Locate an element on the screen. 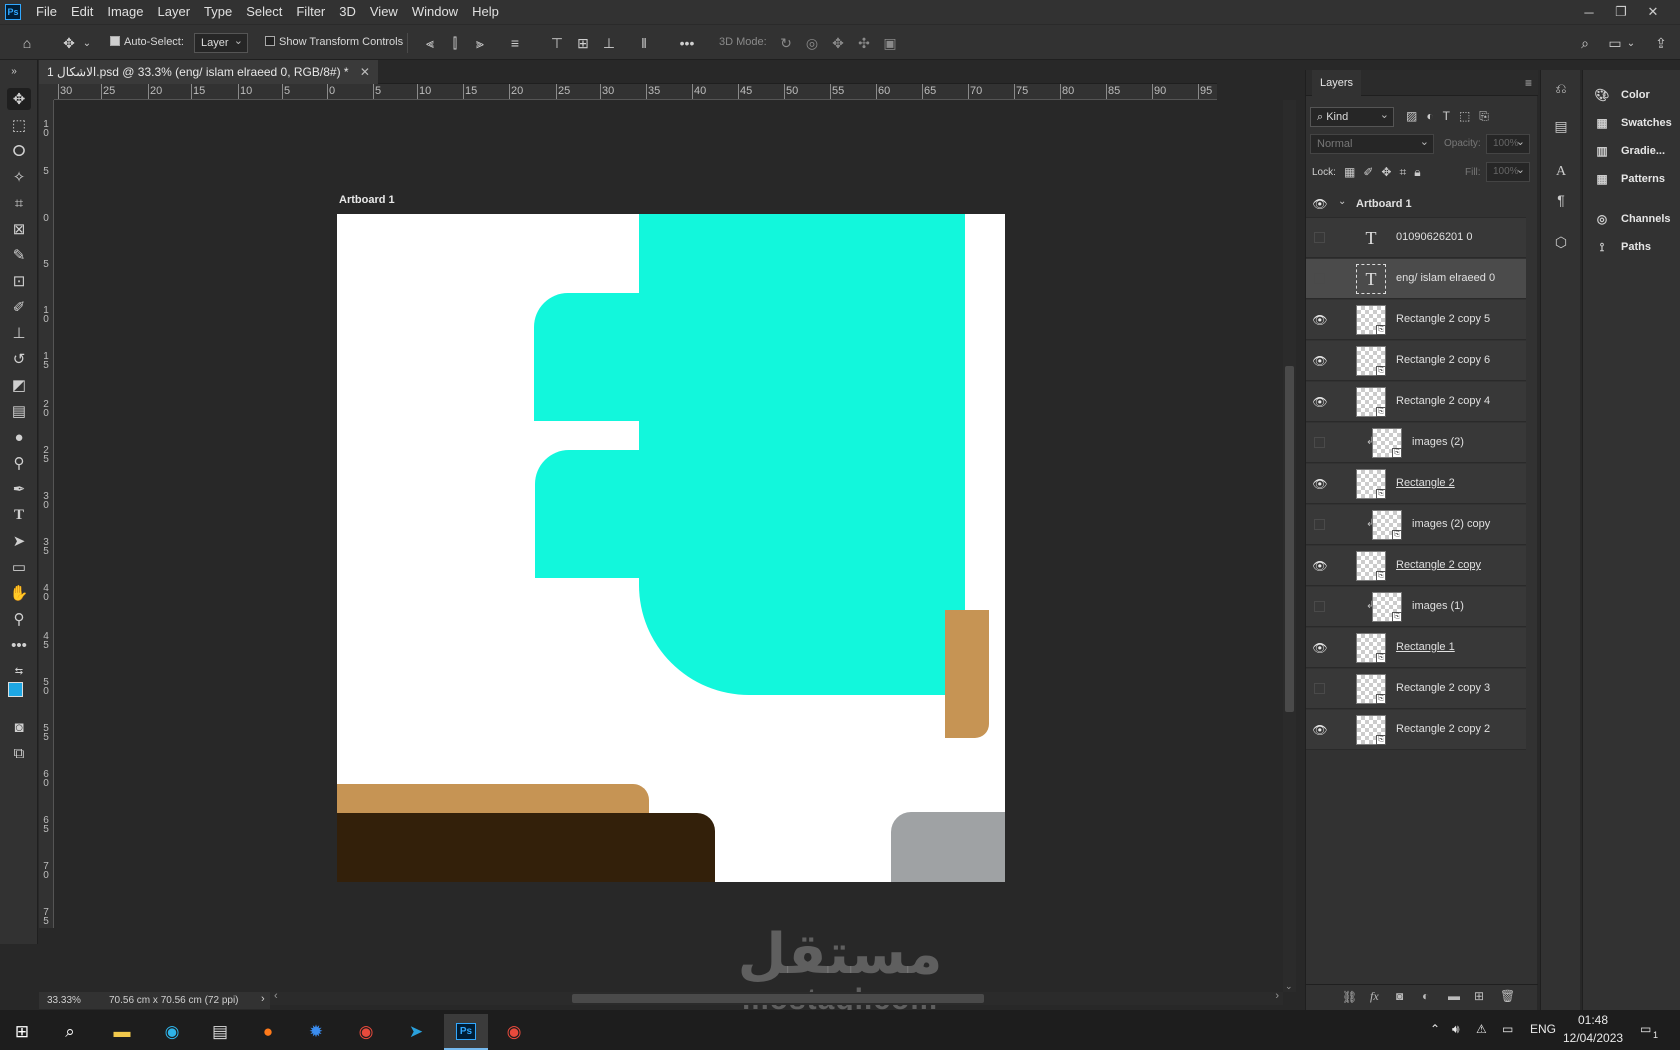 The height and width of the screenshot is (1050, 1680). horizontal-scroll-thumb is located at coordinates (778, 998).